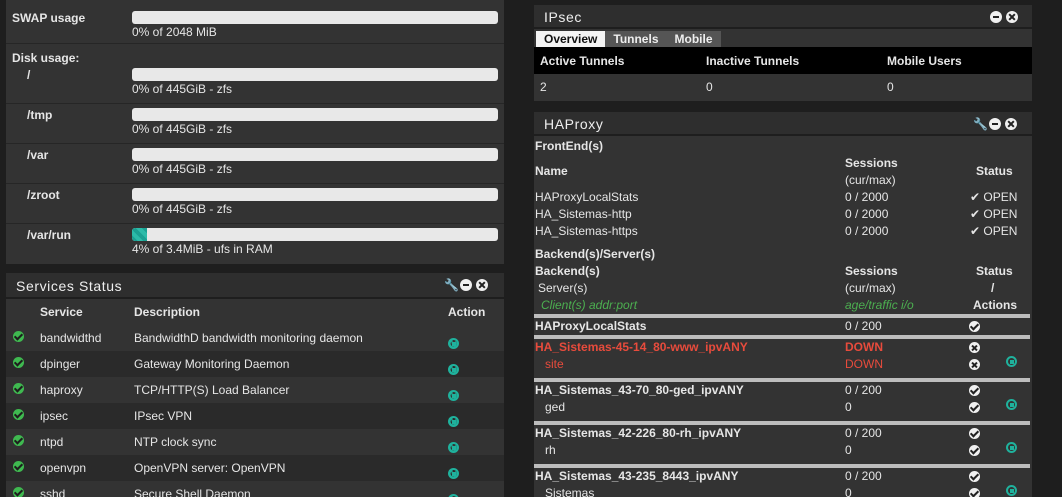 This screenshot has height=497, width=1062. I want to click on service-name: haproxy, so click(61, 390).